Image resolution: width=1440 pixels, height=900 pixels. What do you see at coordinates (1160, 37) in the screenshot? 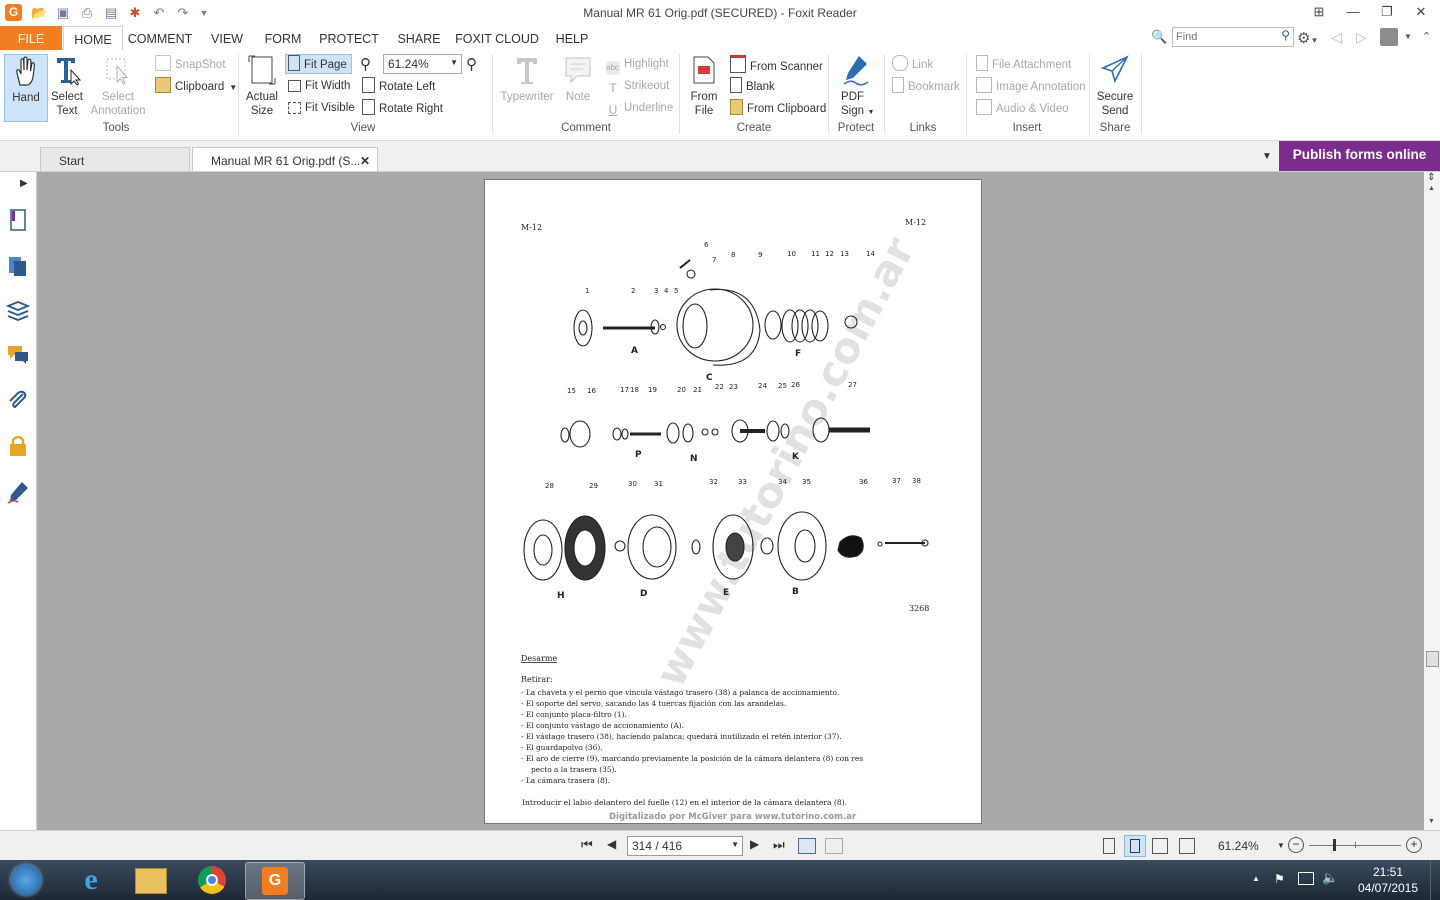
I see `find-folder-icon: 🔍` at bounding box center [1160, 37].